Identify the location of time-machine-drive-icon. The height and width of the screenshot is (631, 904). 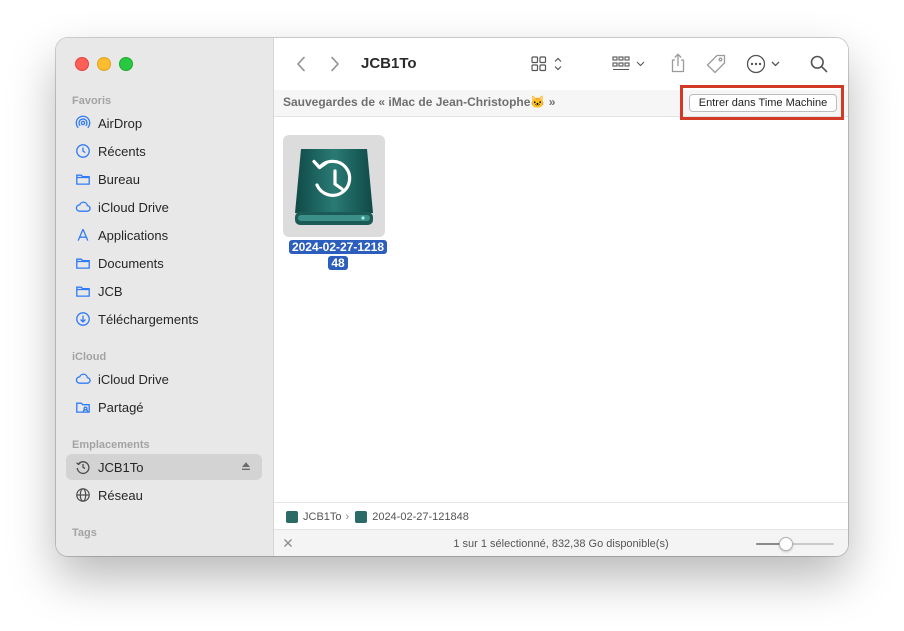
(334, 187).